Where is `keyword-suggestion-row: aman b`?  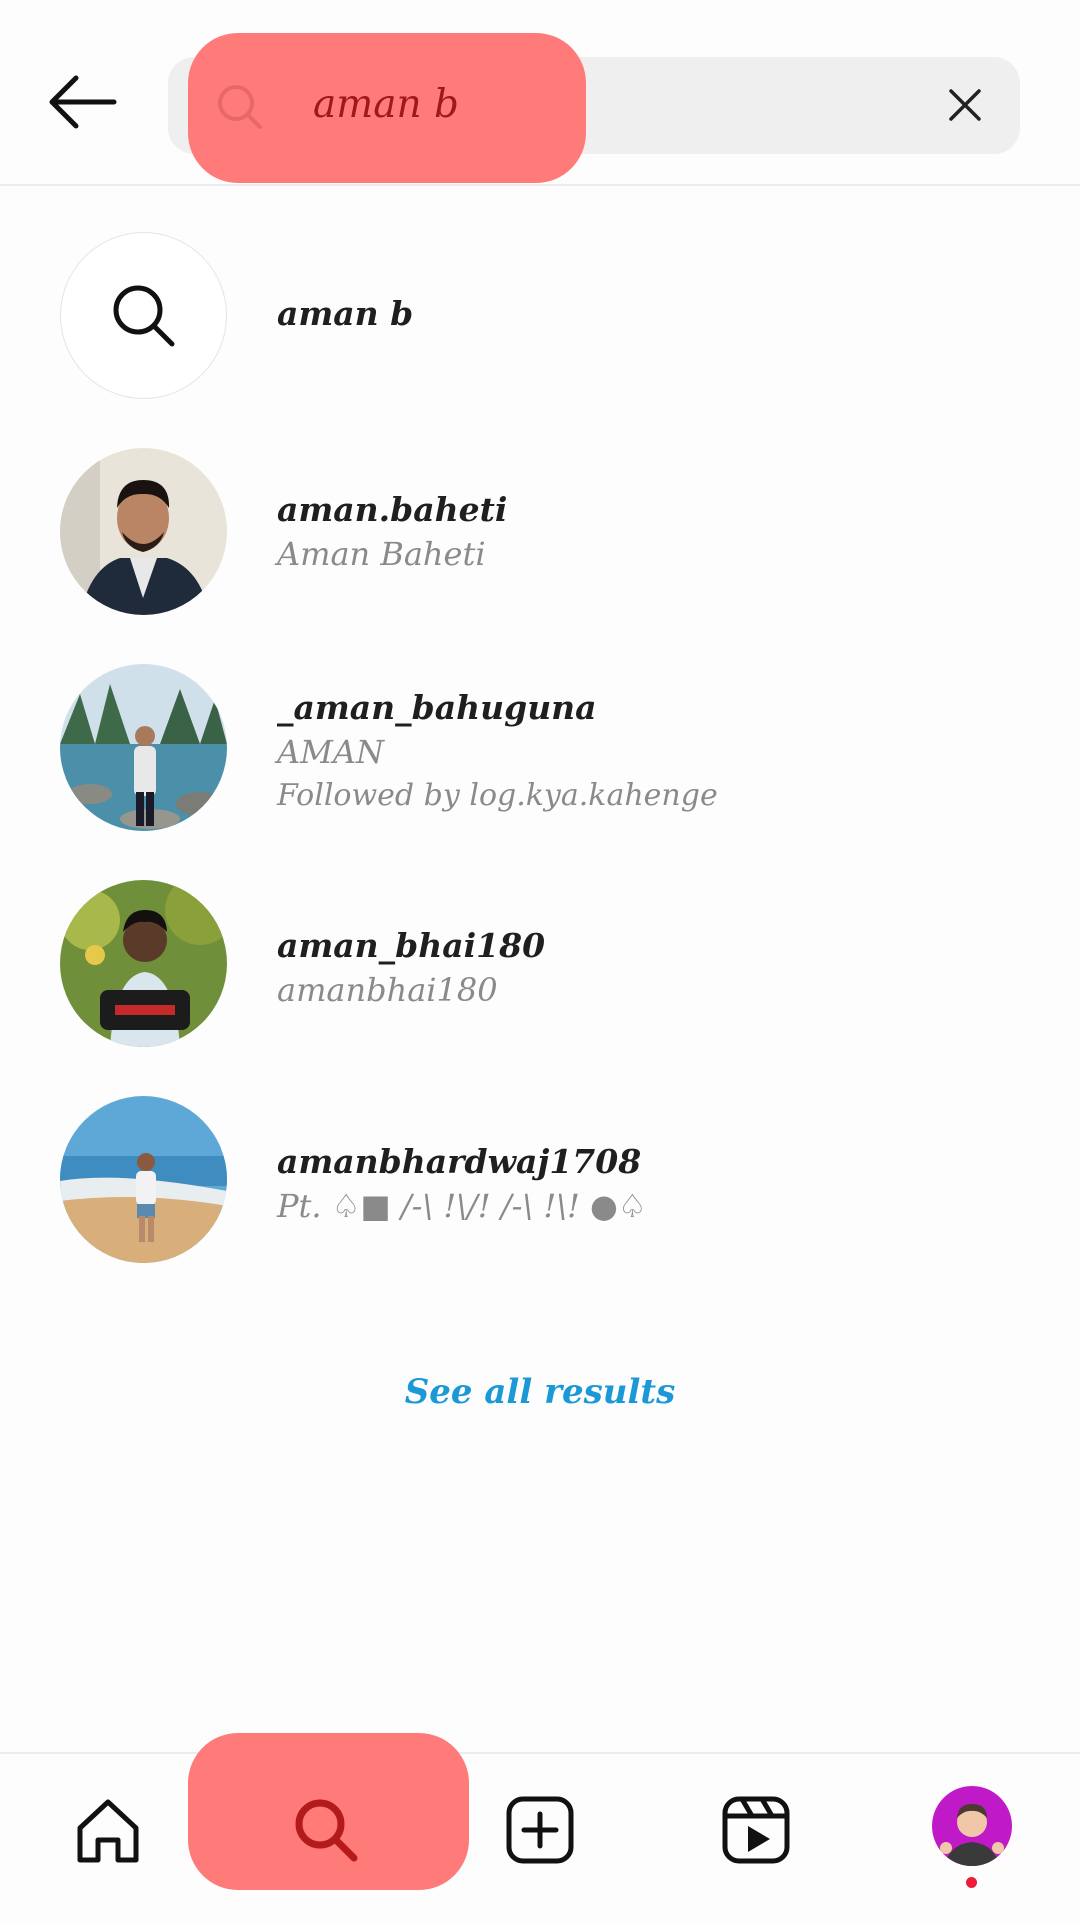
keyword-suggestion-row: aman b is located at coordinates (540, 327).